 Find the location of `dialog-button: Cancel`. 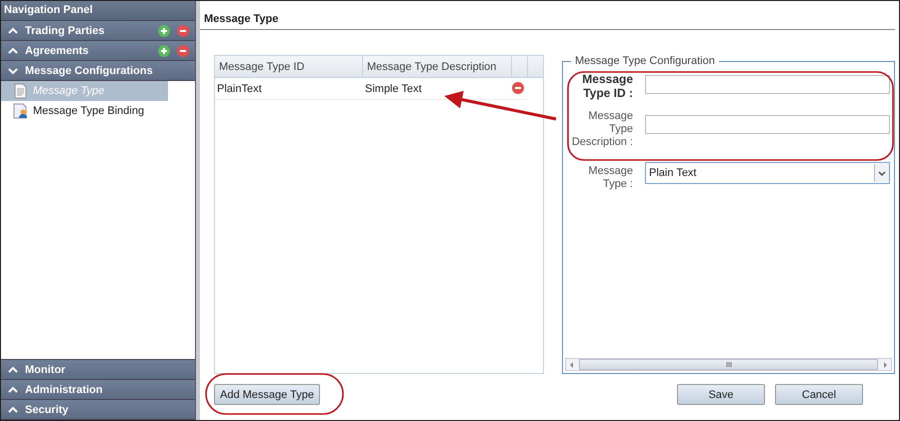

dialog-button: Cancel is located at coordinates (819, 394).